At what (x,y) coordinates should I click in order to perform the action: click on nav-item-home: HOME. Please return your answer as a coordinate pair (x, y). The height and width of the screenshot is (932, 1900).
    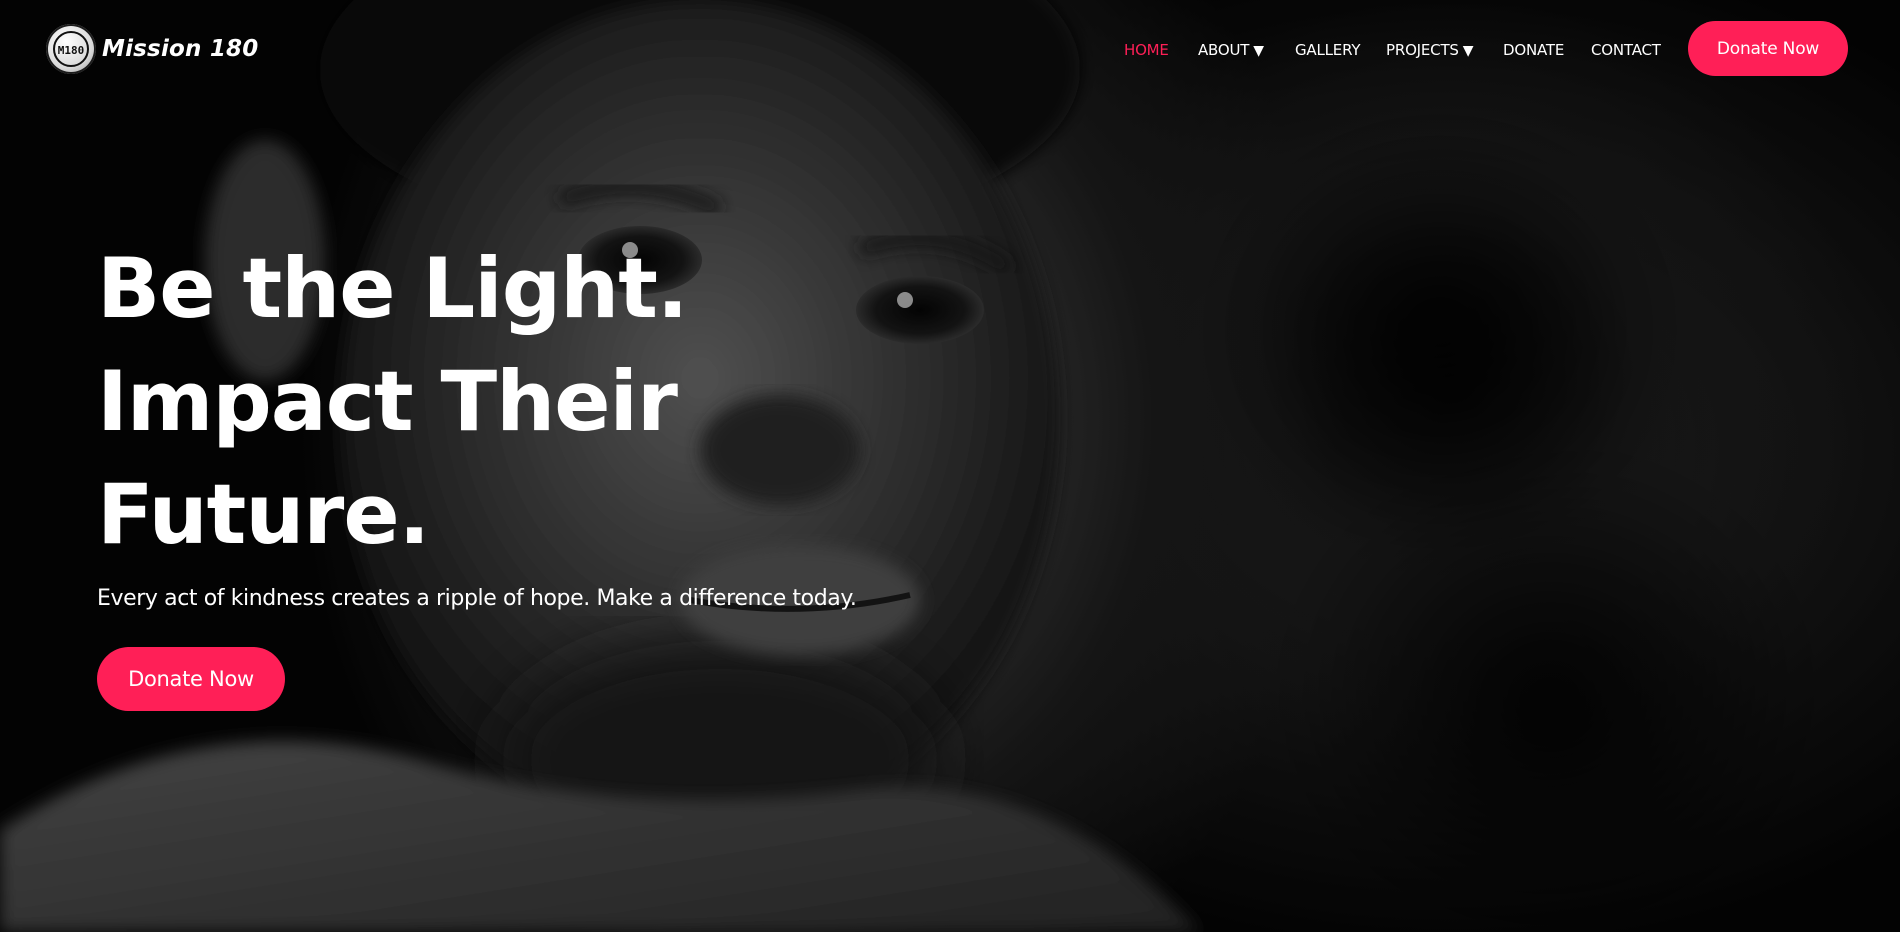
    Looking at the image, I should click on (1146, 50).